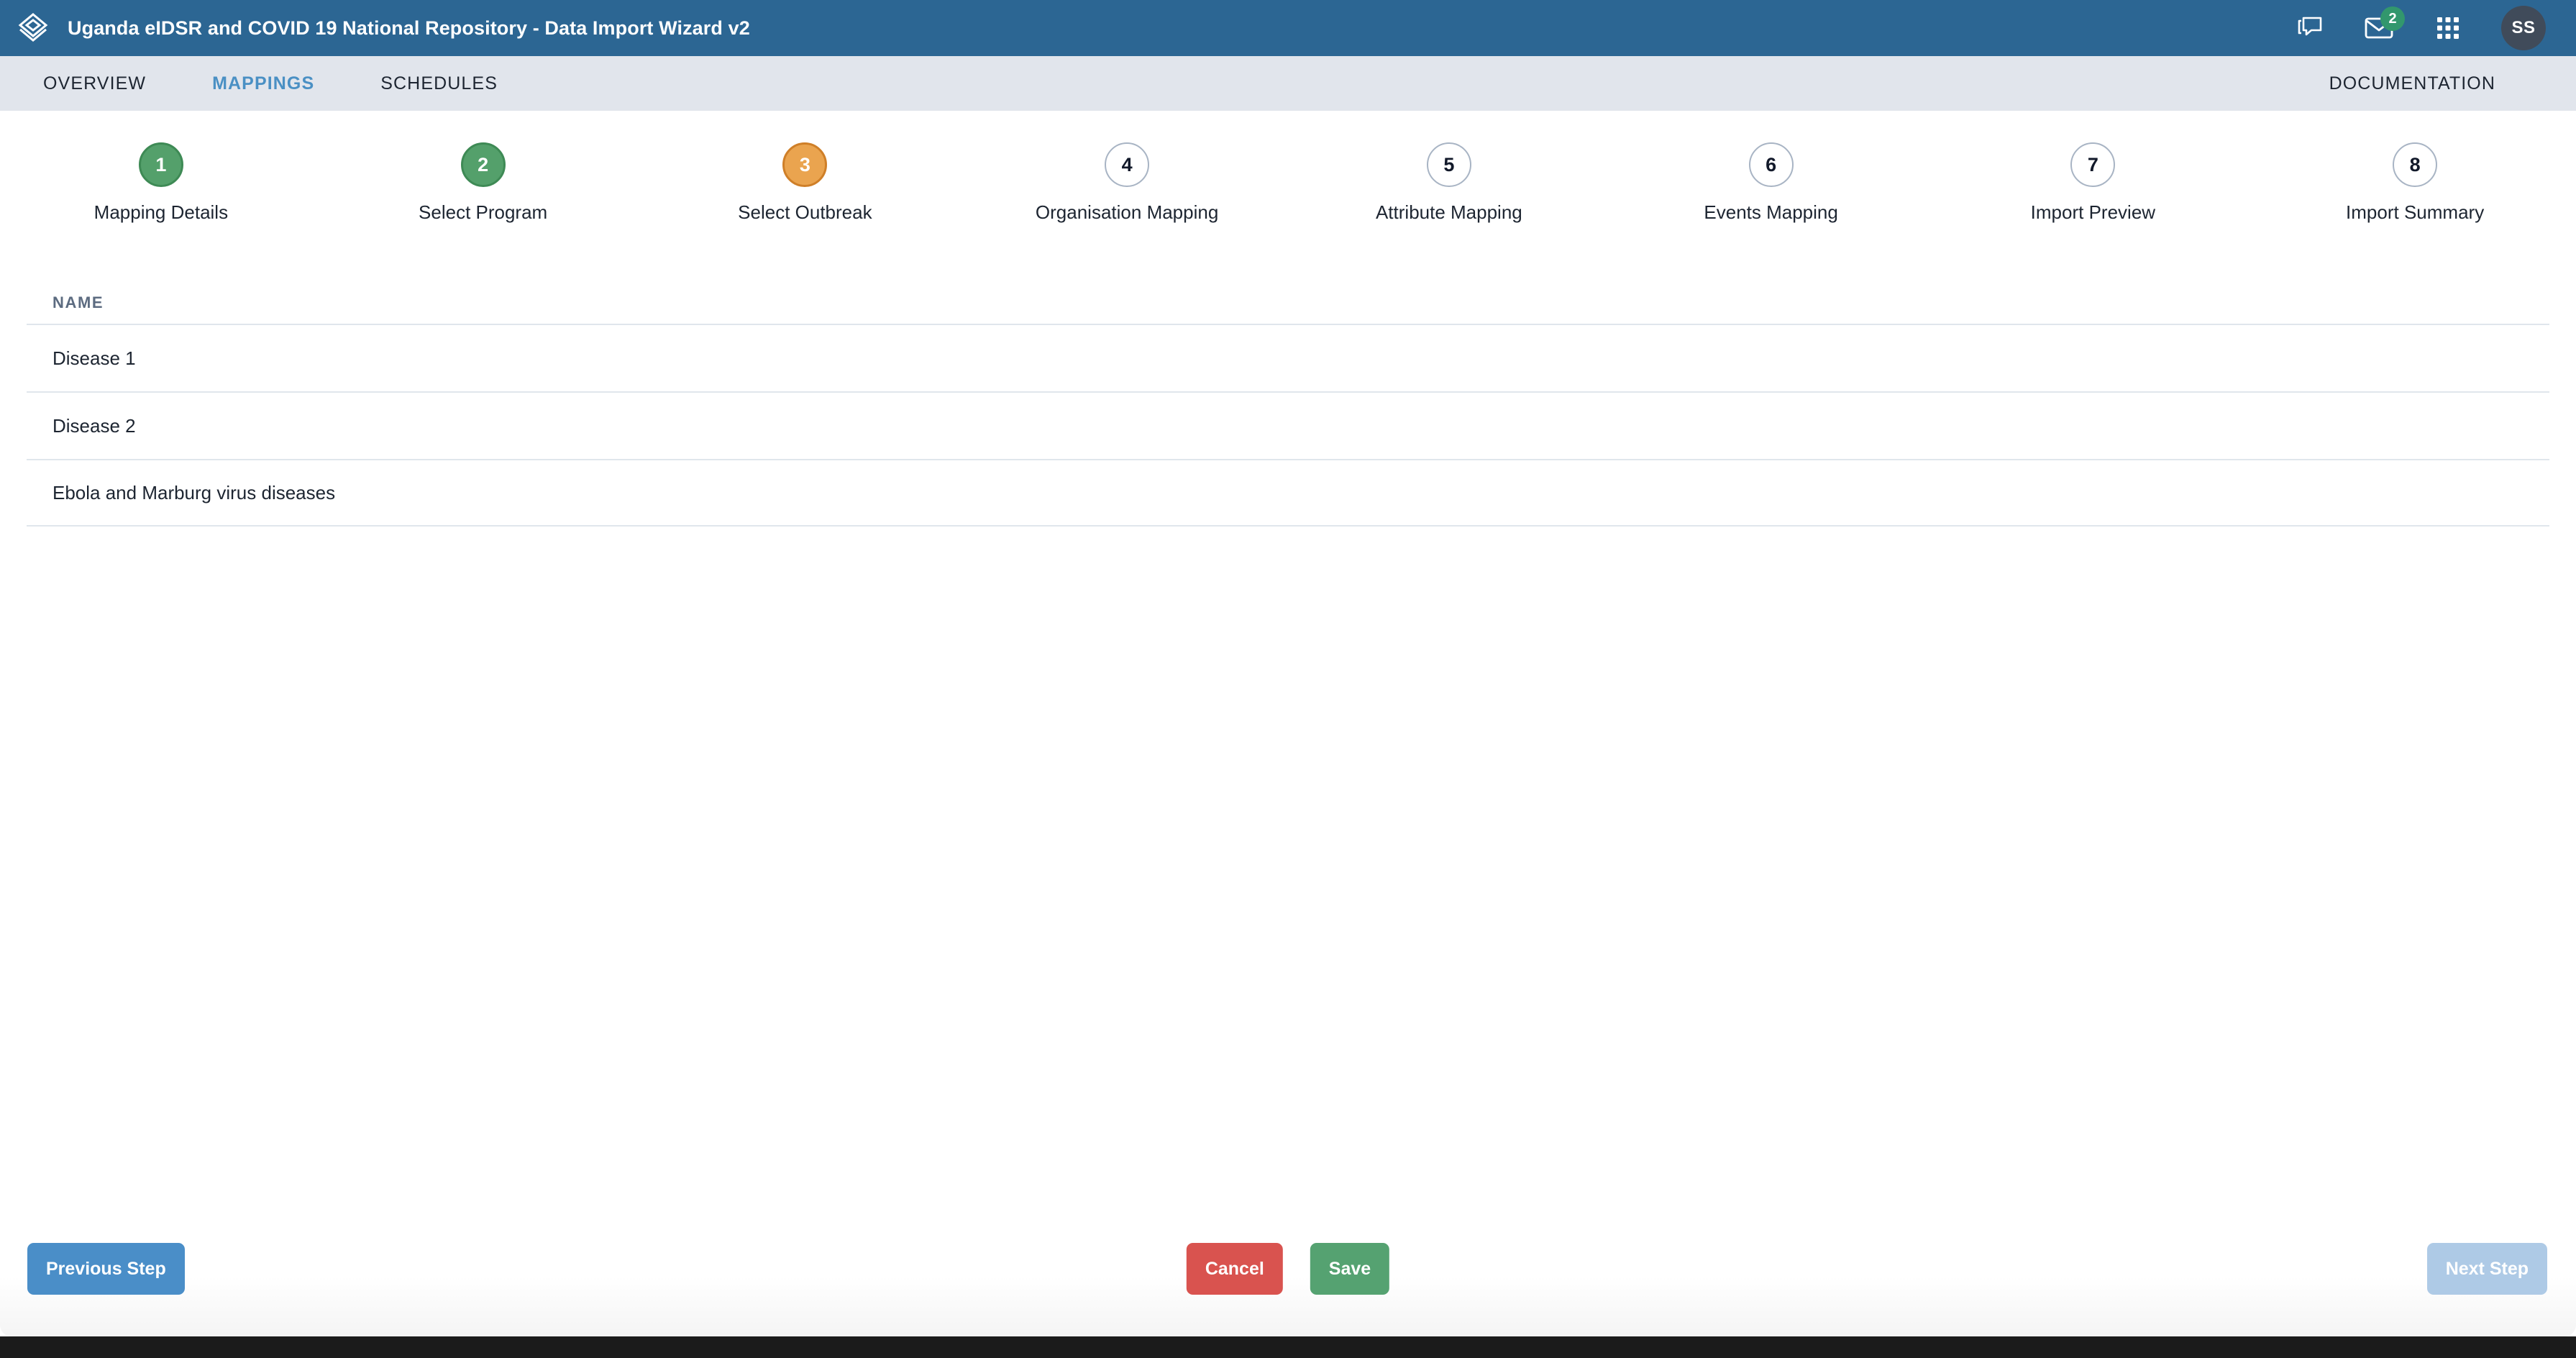  Describe the element at coordinates (1127, 212) in the screenshot. I see `step-4-label: Organisation Mapping` at that location.